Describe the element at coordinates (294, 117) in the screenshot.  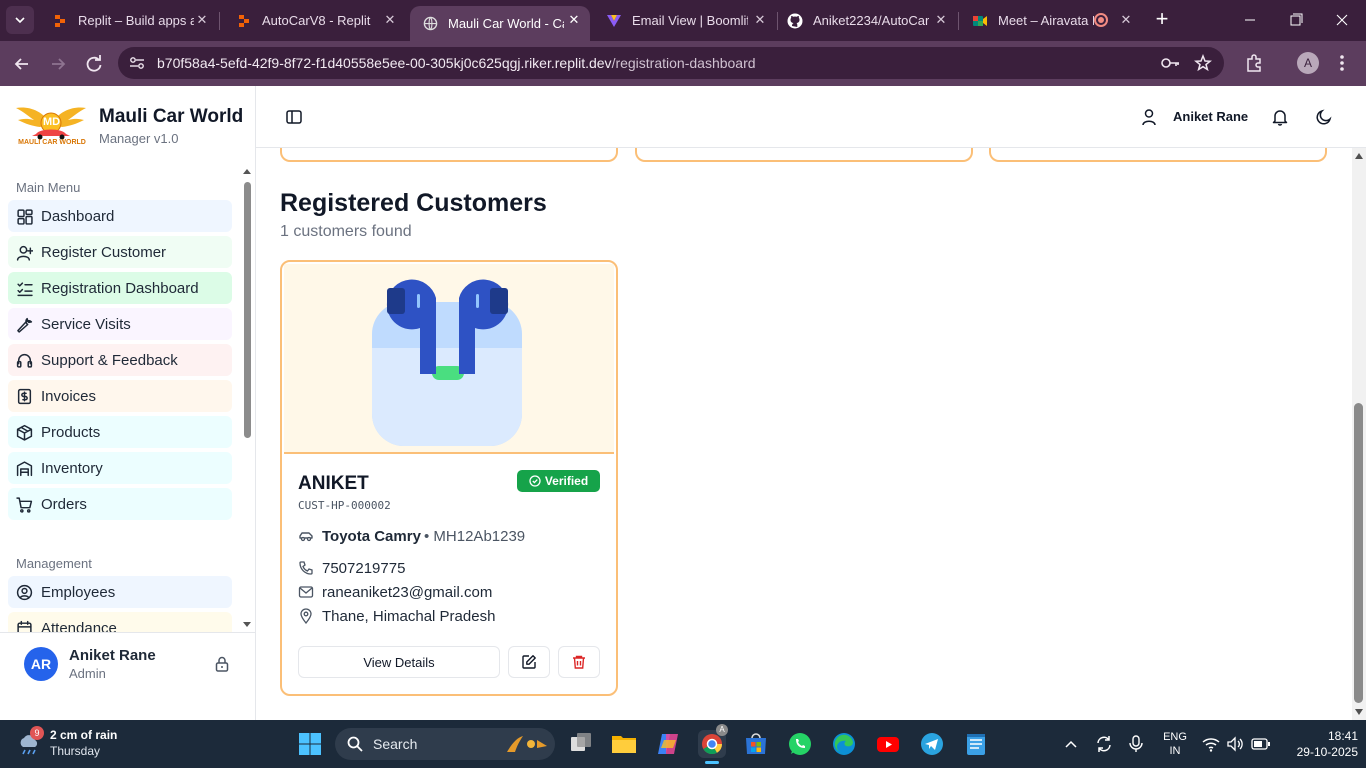
I see `sidebar-toggle-icon` at that location.